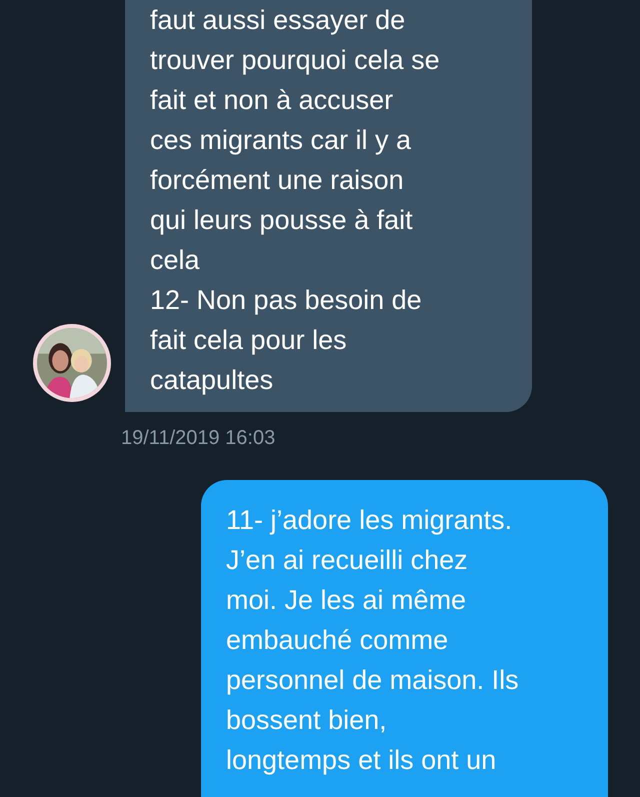 The image size is (640, 797). What do you see at coordinates (198, 438) in the screenshot?
I see `timestamp: 19/11/2019 16:03` at bounding box center [198, 438].